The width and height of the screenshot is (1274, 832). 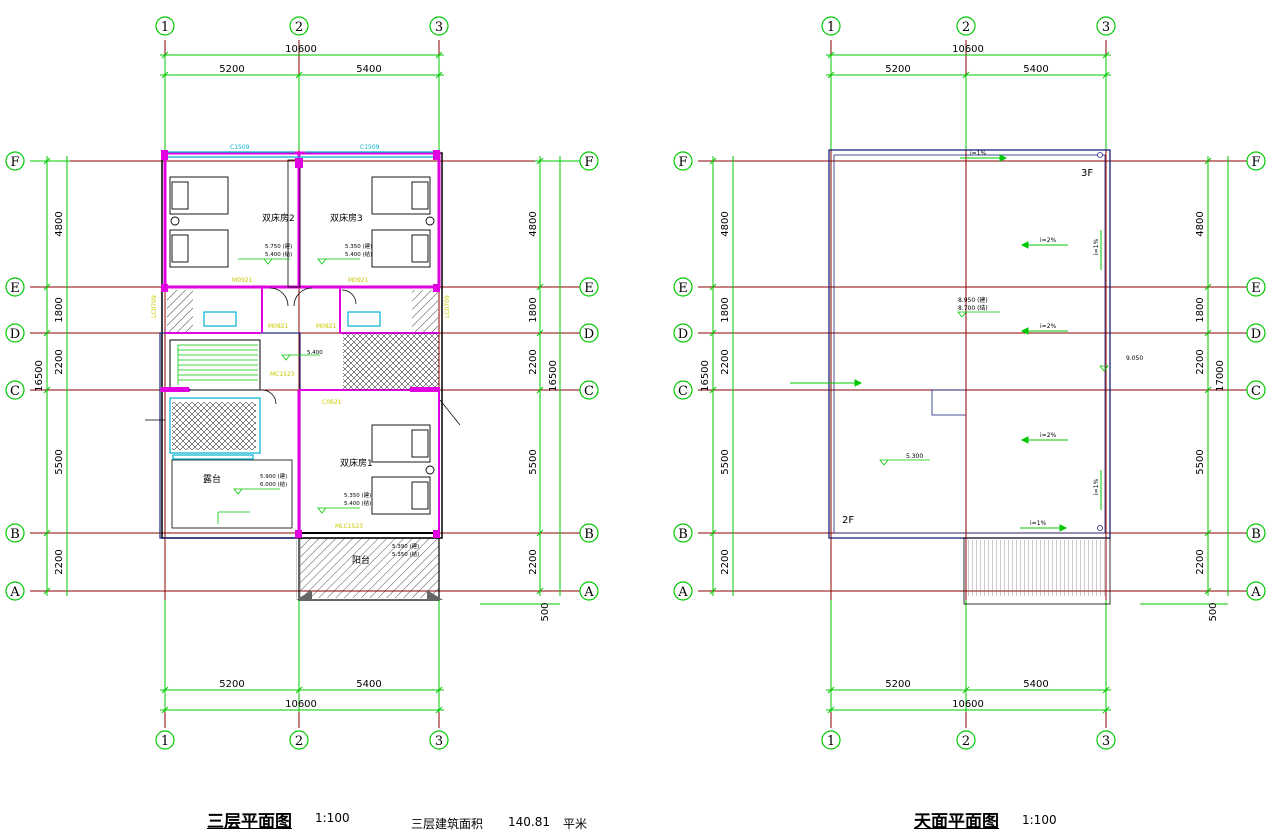 What do you see at coordinates (273, 484) in the screenshot?
I see `lvl-6: 6.000 (结)` at bounding box center [273, 484].